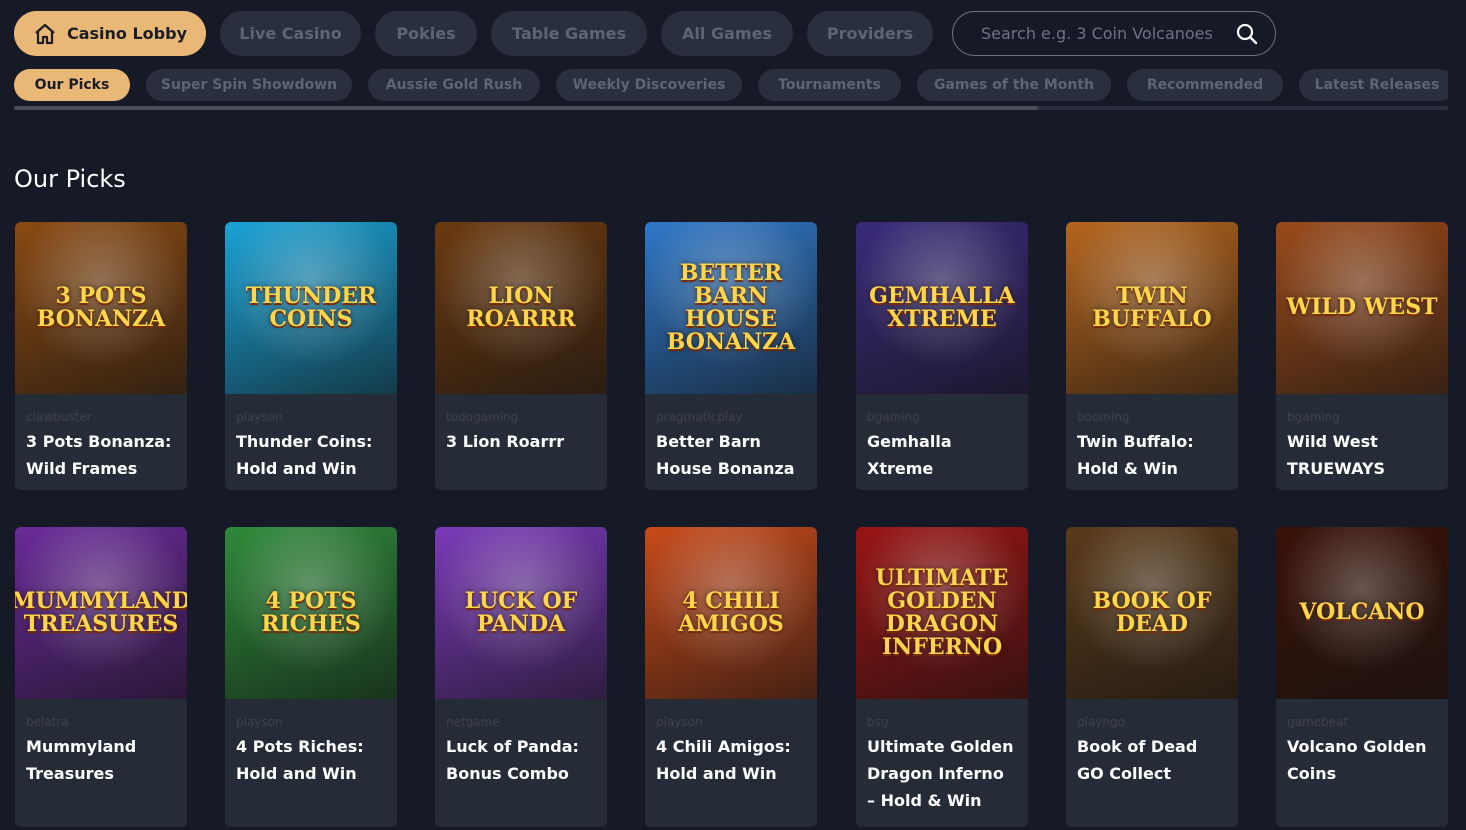  I want to click on game-thumbnail: Thunder Coins, so click(311, 308).